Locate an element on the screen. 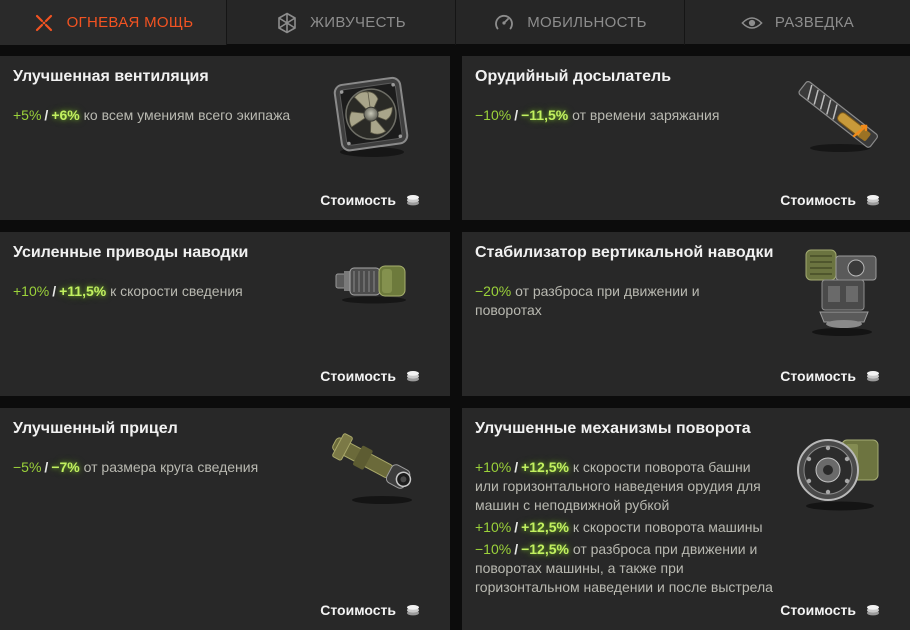 Image resolution: width=910 pixels, height=630 pixels. effect-line: +5% / +6% ко всем умениям всего экипажа is located at coordinates (168, 115).